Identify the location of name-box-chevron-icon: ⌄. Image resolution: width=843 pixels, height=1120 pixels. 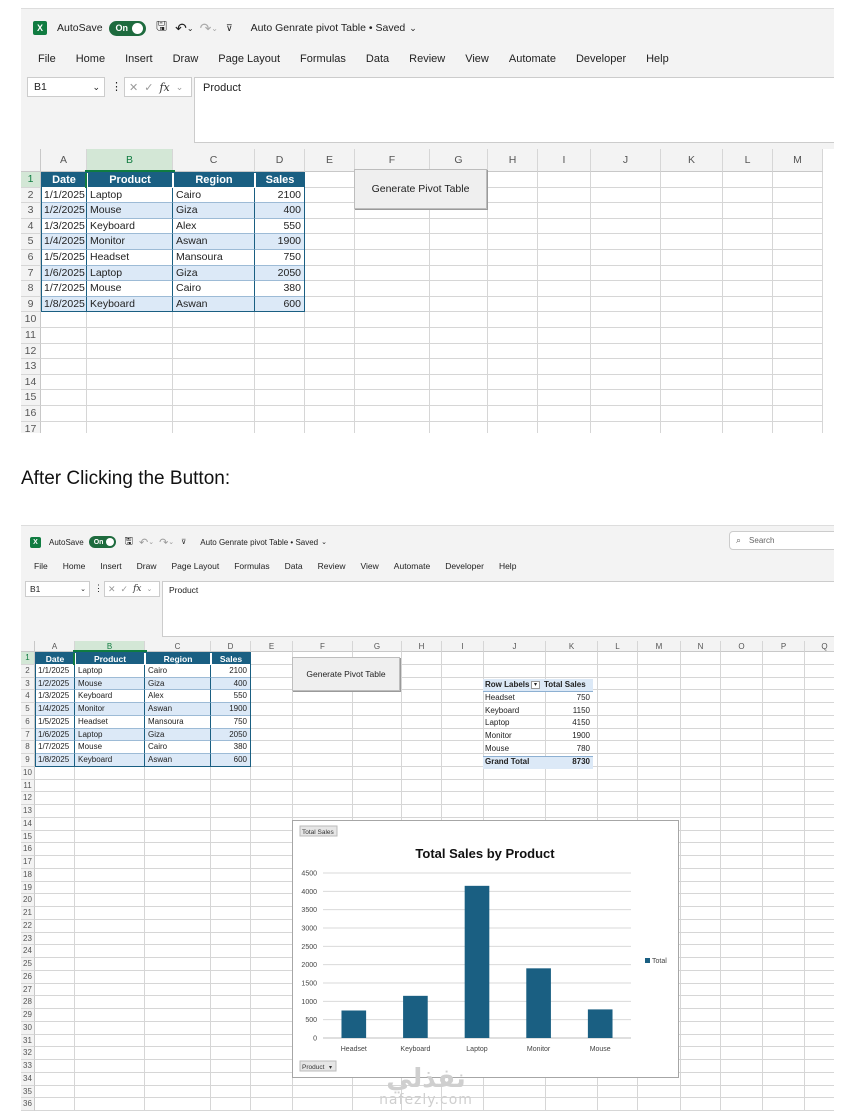
(96, 87).